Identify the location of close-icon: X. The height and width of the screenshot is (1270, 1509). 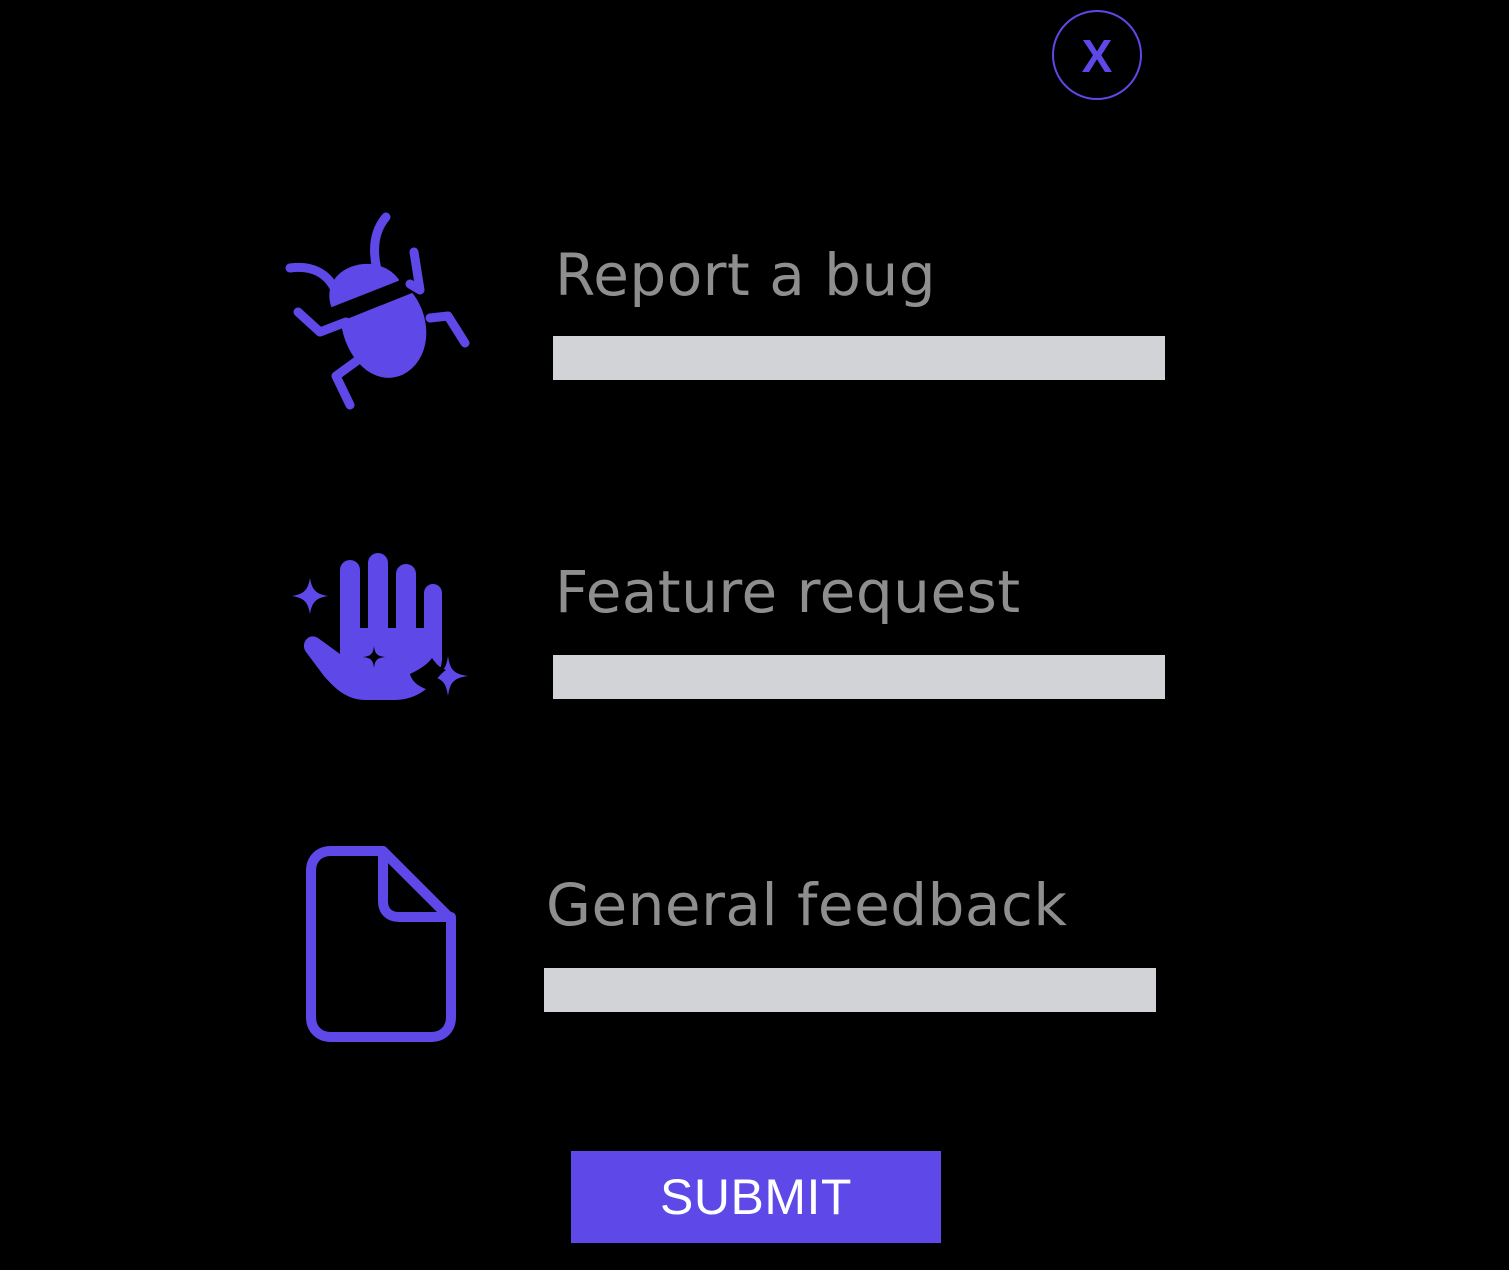
(1097, 56).